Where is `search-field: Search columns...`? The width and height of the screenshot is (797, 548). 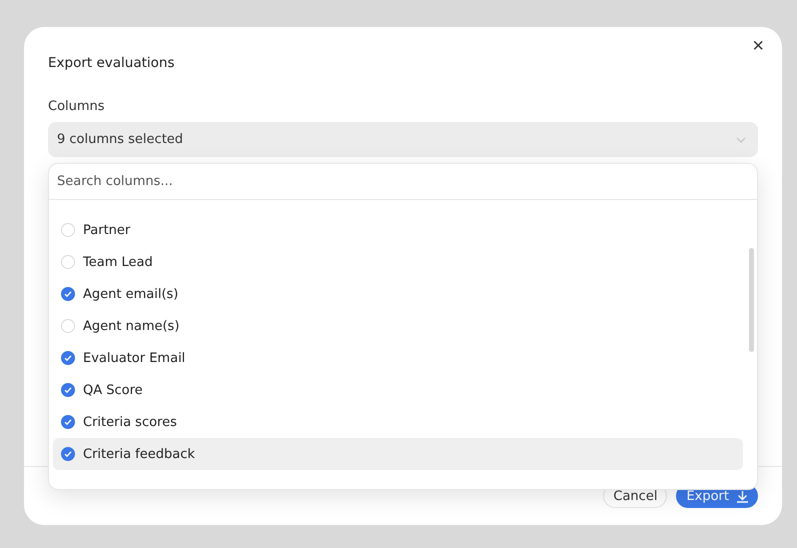 search-field: Search columns... is located at coordinates (403, 182).